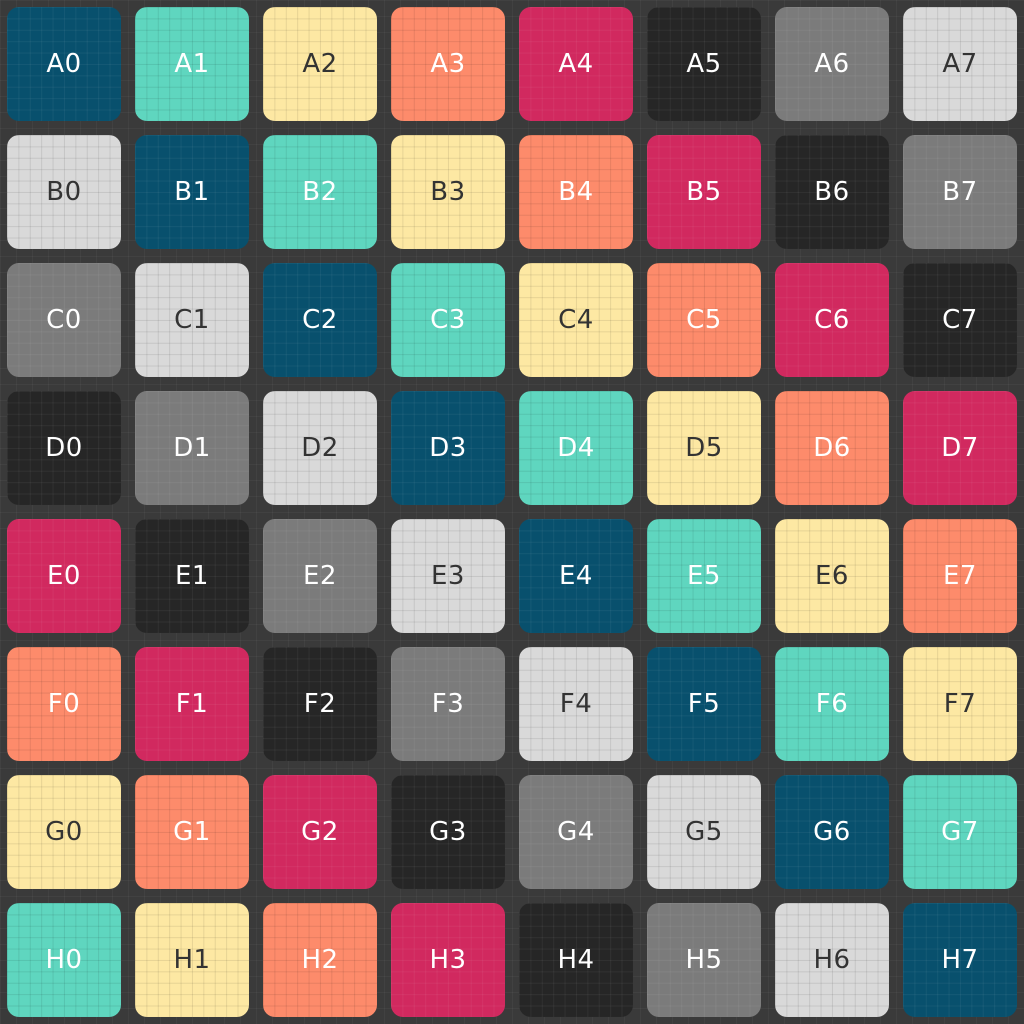  Describe the element at coordinates (832, 192) in the screenshot. I see `tile-b6: B6` at that location.